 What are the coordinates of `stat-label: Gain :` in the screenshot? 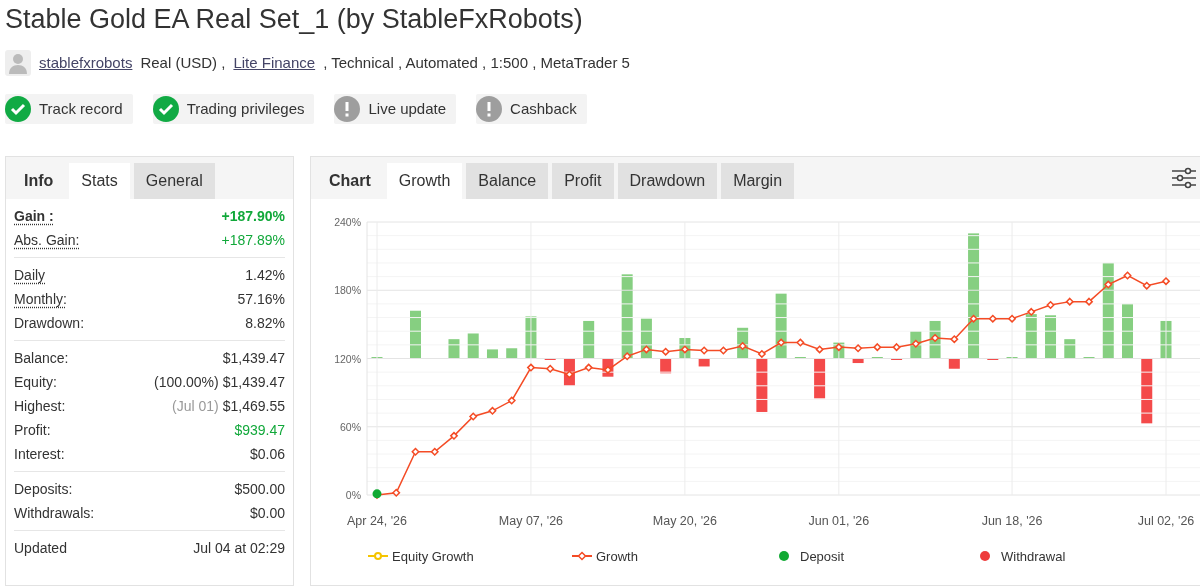 It's located at (34, 216).